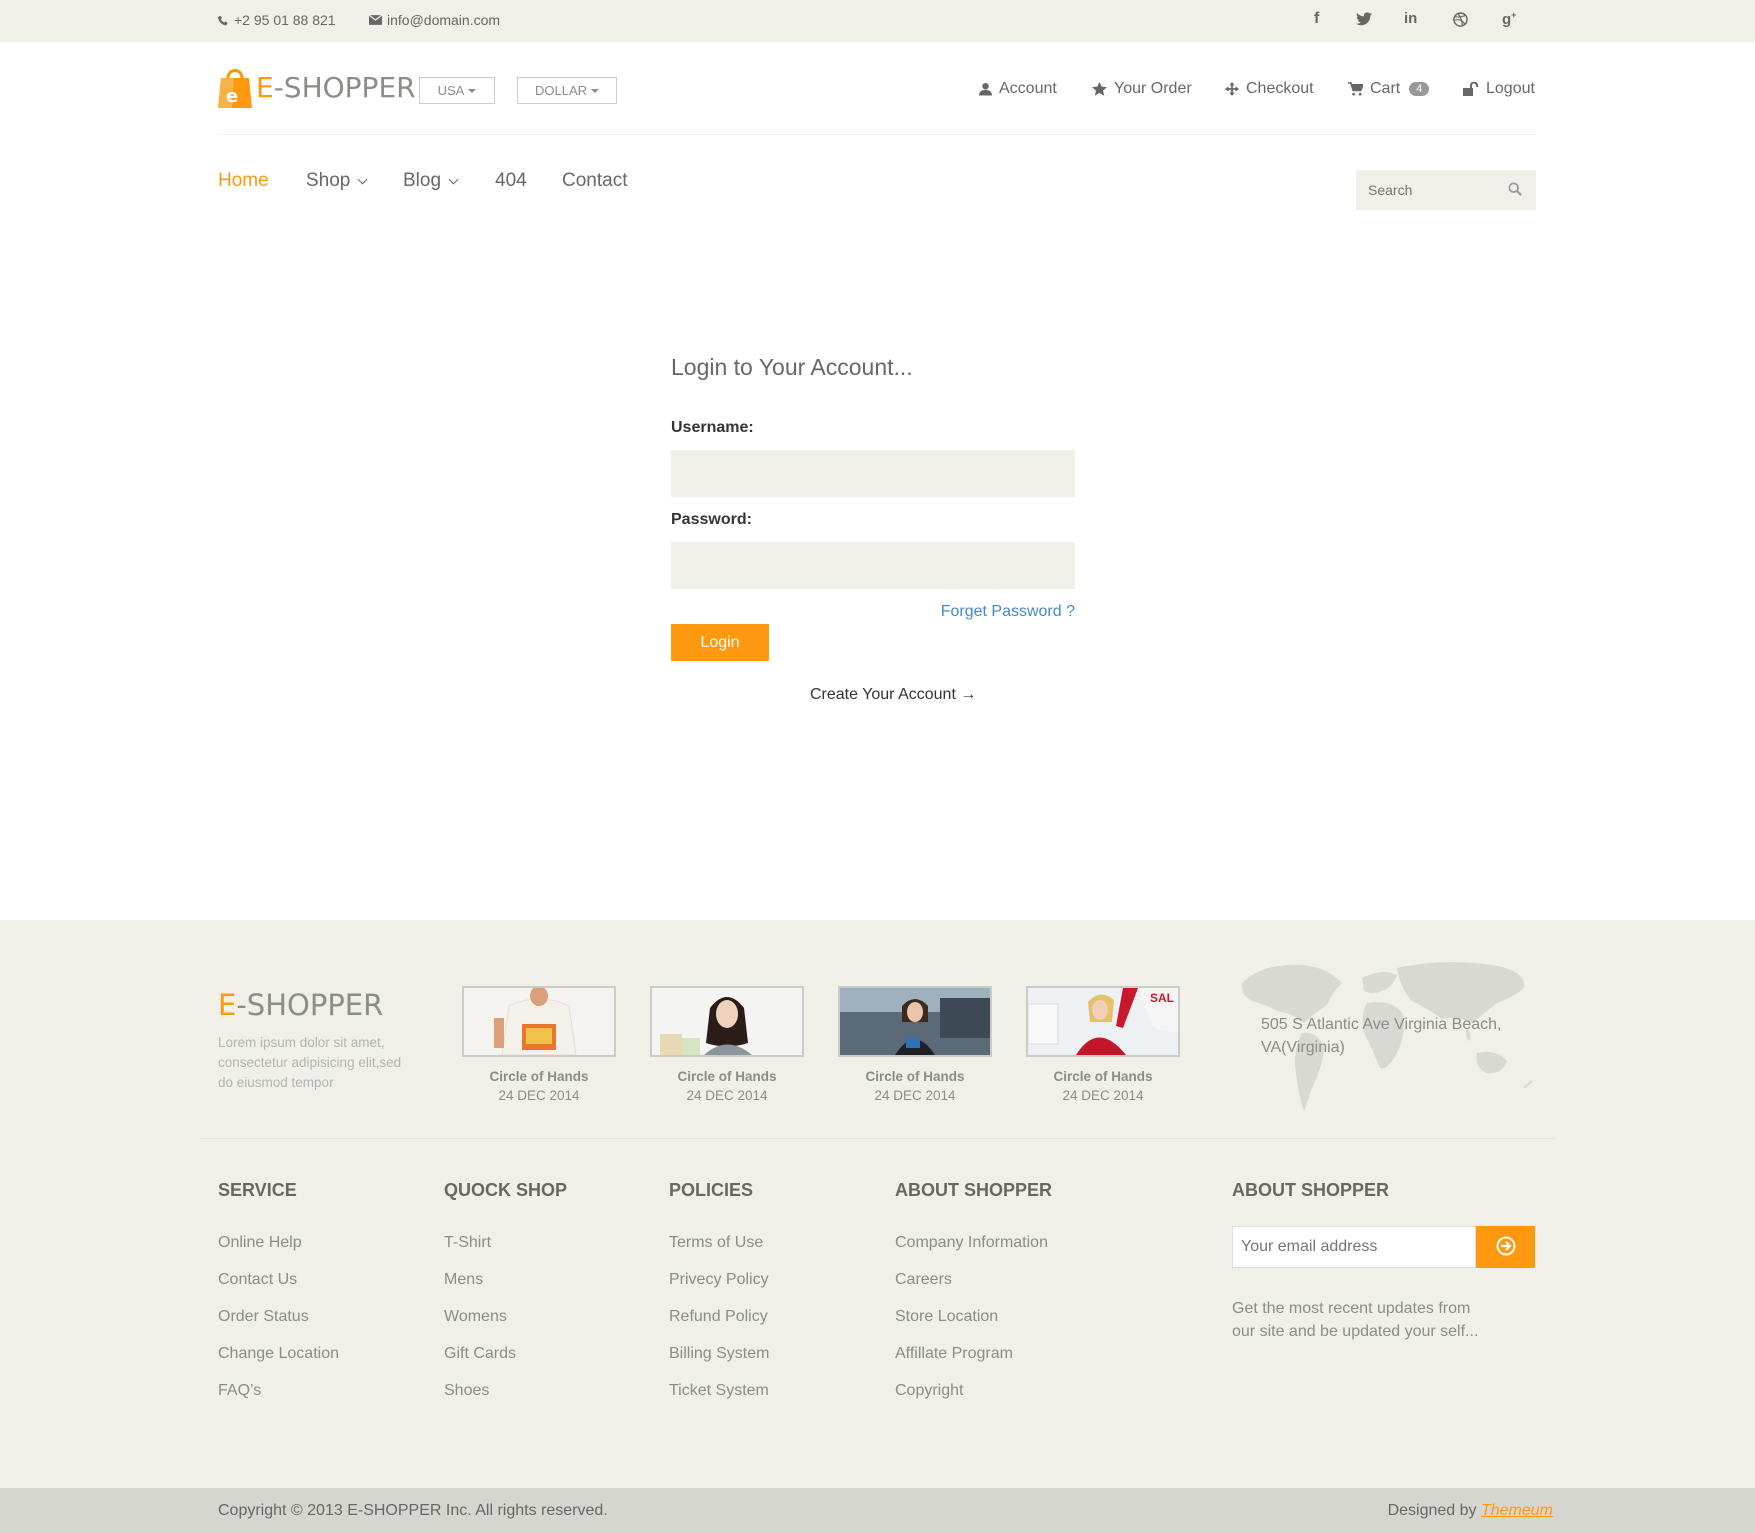 The image size is (1755, 1533). I want to click on your-order-label: Your Order, so click(1153, 88).